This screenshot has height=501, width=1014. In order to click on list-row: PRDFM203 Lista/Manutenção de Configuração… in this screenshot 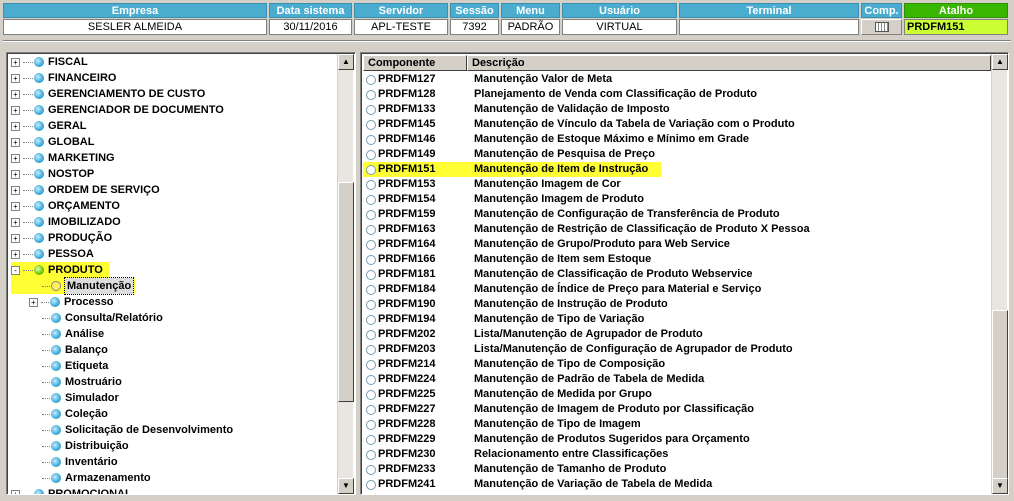, I will do `click(677, 349)`.